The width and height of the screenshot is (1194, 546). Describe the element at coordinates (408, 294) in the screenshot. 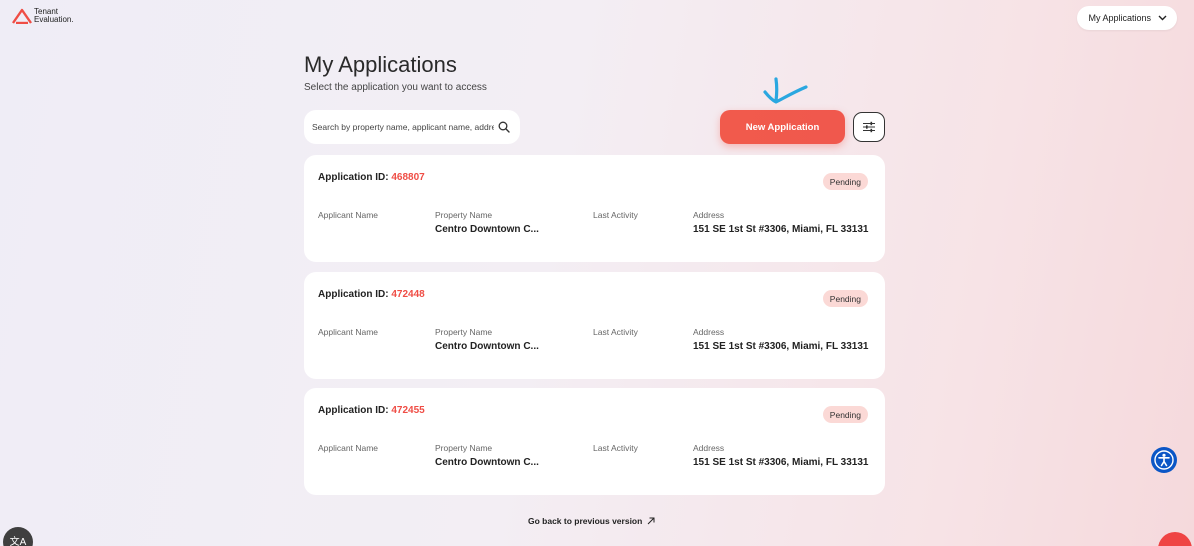

I see `application-id-number: 472448` at that location.